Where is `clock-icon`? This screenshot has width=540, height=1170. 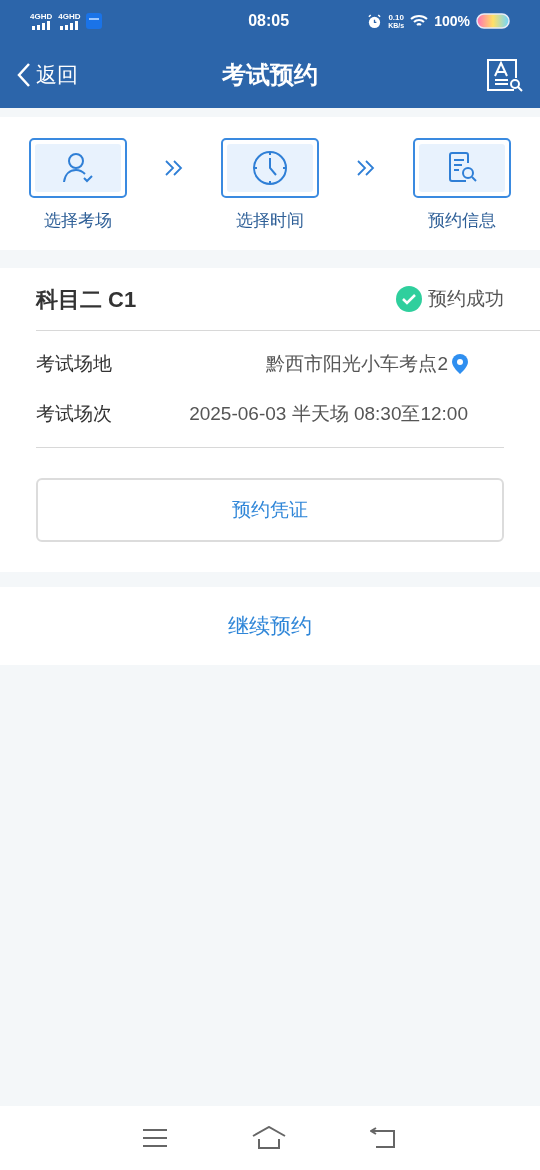
clock-icon is located at coordinates (270, 168).